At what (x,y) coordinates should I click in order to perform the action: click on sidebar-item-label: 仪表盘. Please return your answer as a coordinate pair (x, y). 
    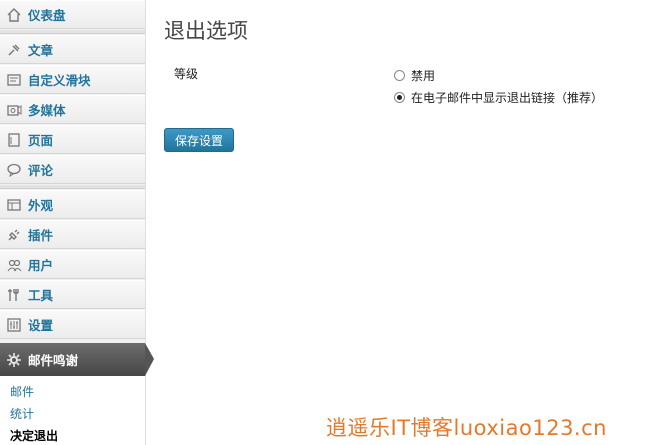
    Looking at the image, I should click on (47, 15).